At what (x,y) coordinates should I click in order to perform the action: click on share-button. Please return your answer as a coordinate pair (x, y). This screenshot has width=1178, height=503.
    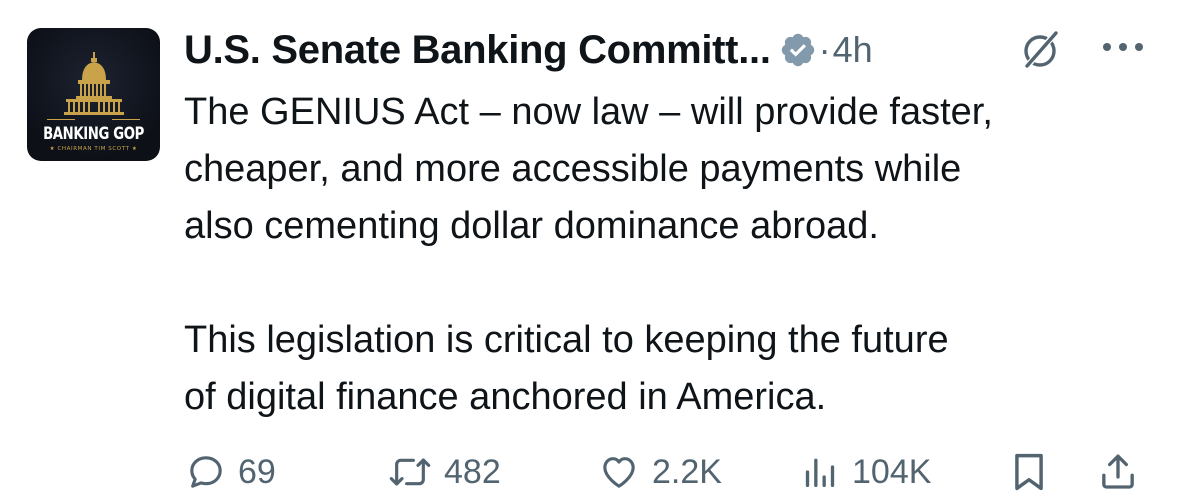
    Looking at the image, I should click on (1118, 472).